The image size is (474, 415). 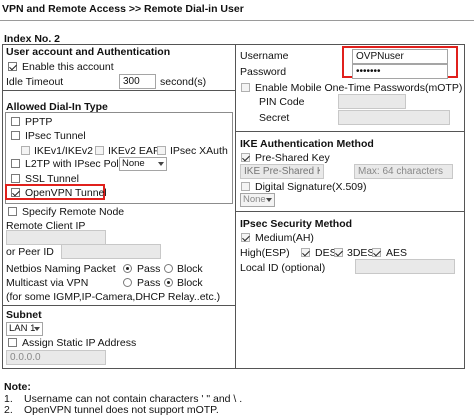 What do you see at coordinates (55, 136) in the screenshot?
I see `ipsec-label: IPsec Tunnel` at bounding box center [55, 136].